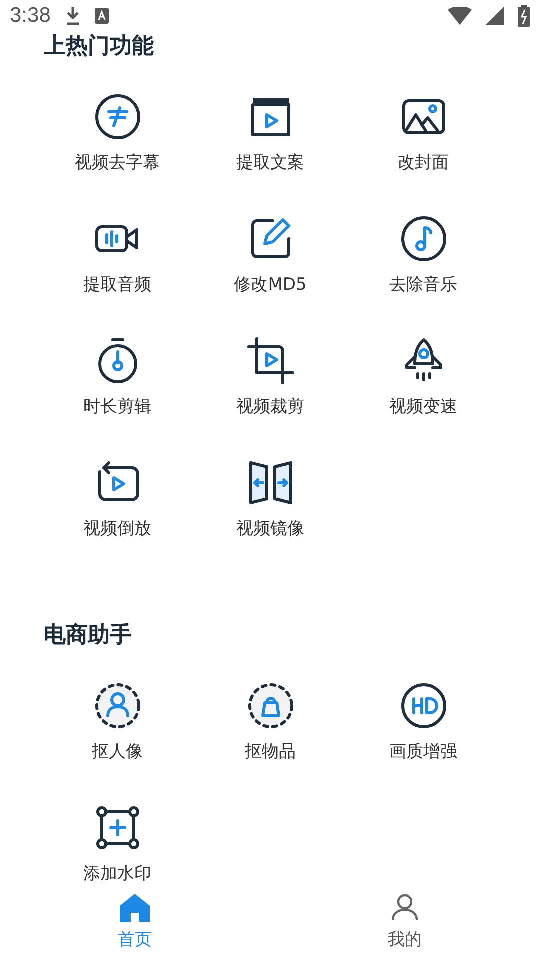 The image size is (540, 960). What do you see at coordinates (118, 407) in the screenshot?
I see `feature-label: 时长剪辑` at bounding box center [118, 407].